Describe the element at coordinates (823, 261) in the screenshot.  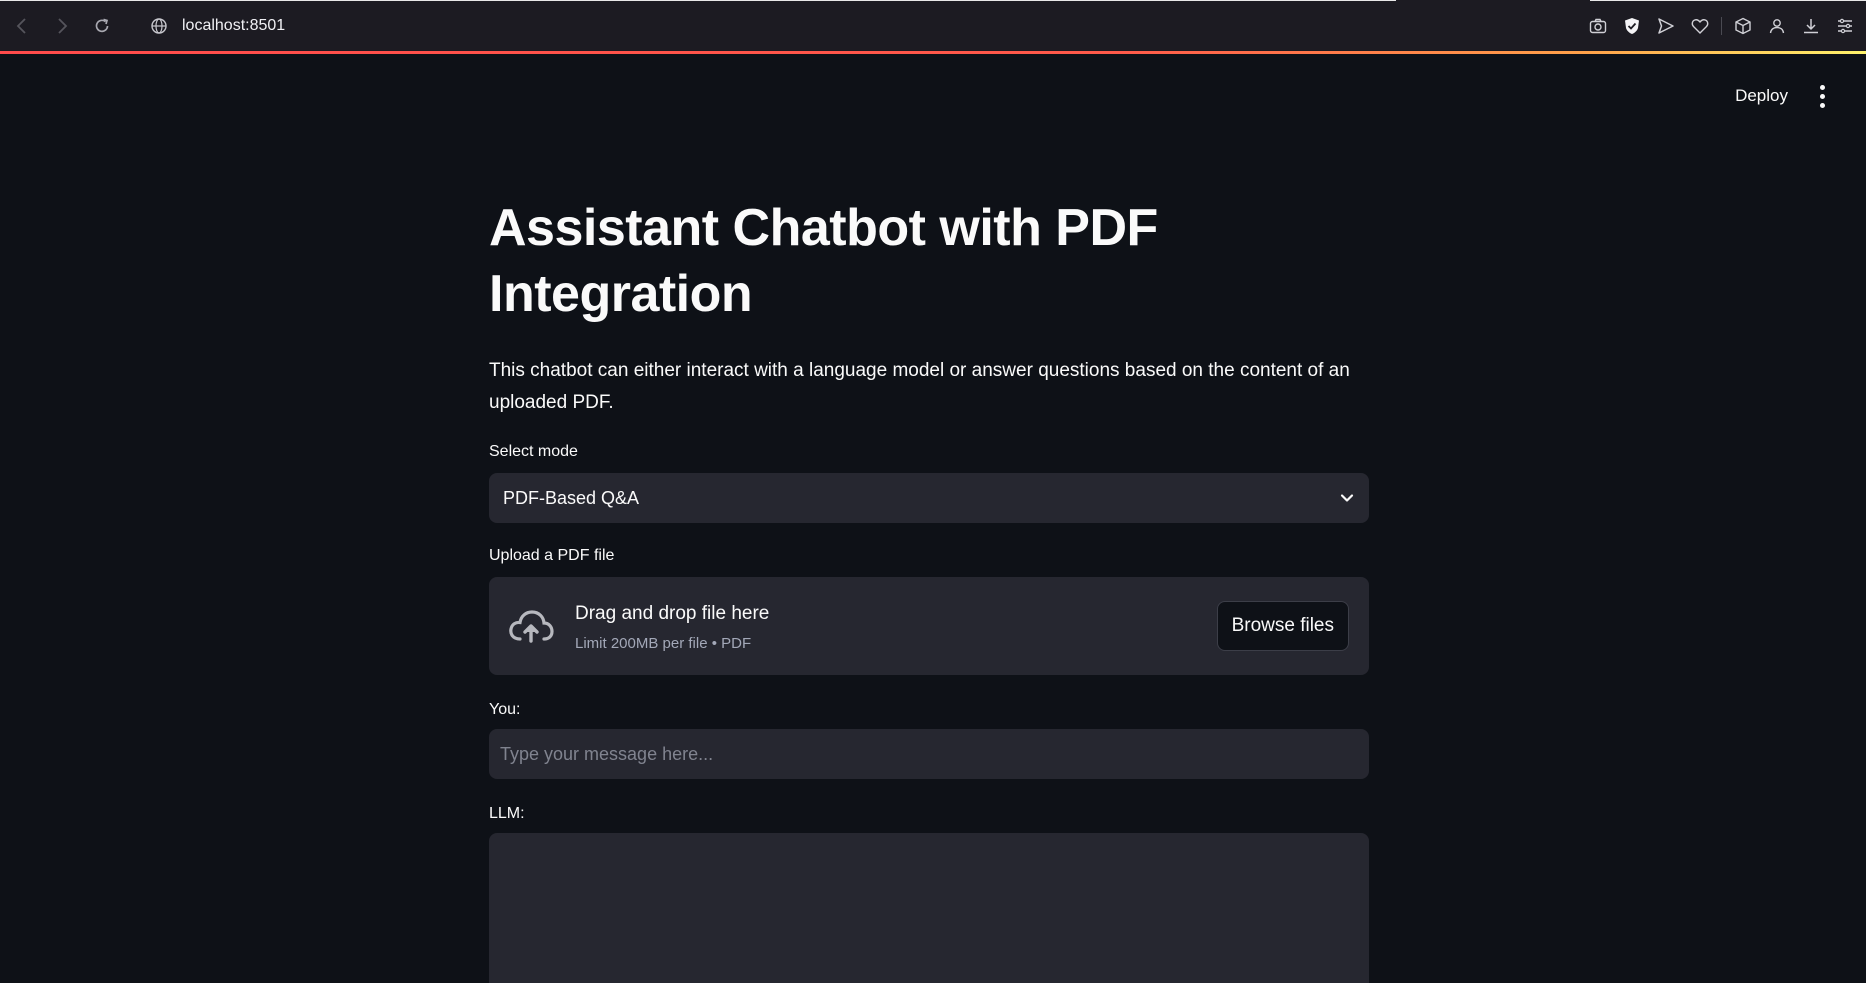
I see `page-title: Assistant Chatbot with PDF Integration` at that location.